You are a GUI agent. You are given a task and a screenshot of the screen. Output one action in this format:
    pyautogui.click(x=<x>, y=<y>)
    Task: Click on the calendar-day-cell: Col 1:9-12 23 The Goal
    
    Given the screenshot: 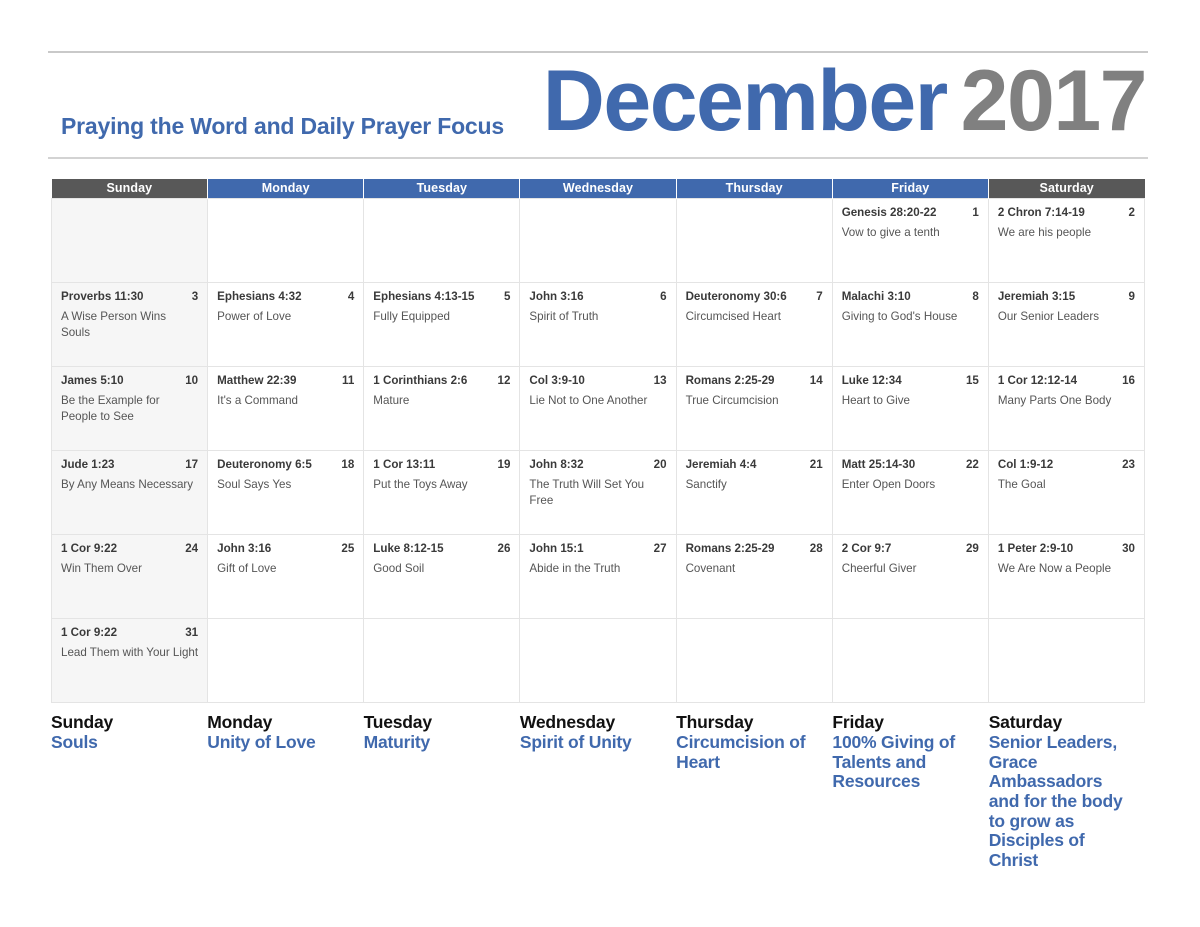 What is the action you would take?
    pyautogui.click(x=1067, y=492)
    